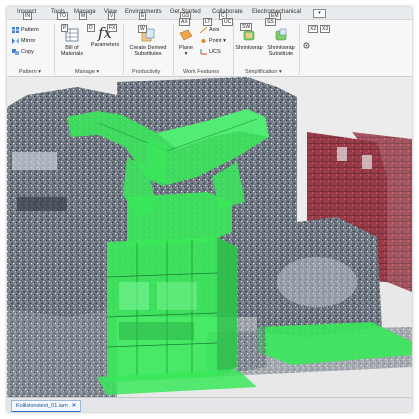  I want to click on pattern-group-label: Pattern ▾, so click(30, 72).